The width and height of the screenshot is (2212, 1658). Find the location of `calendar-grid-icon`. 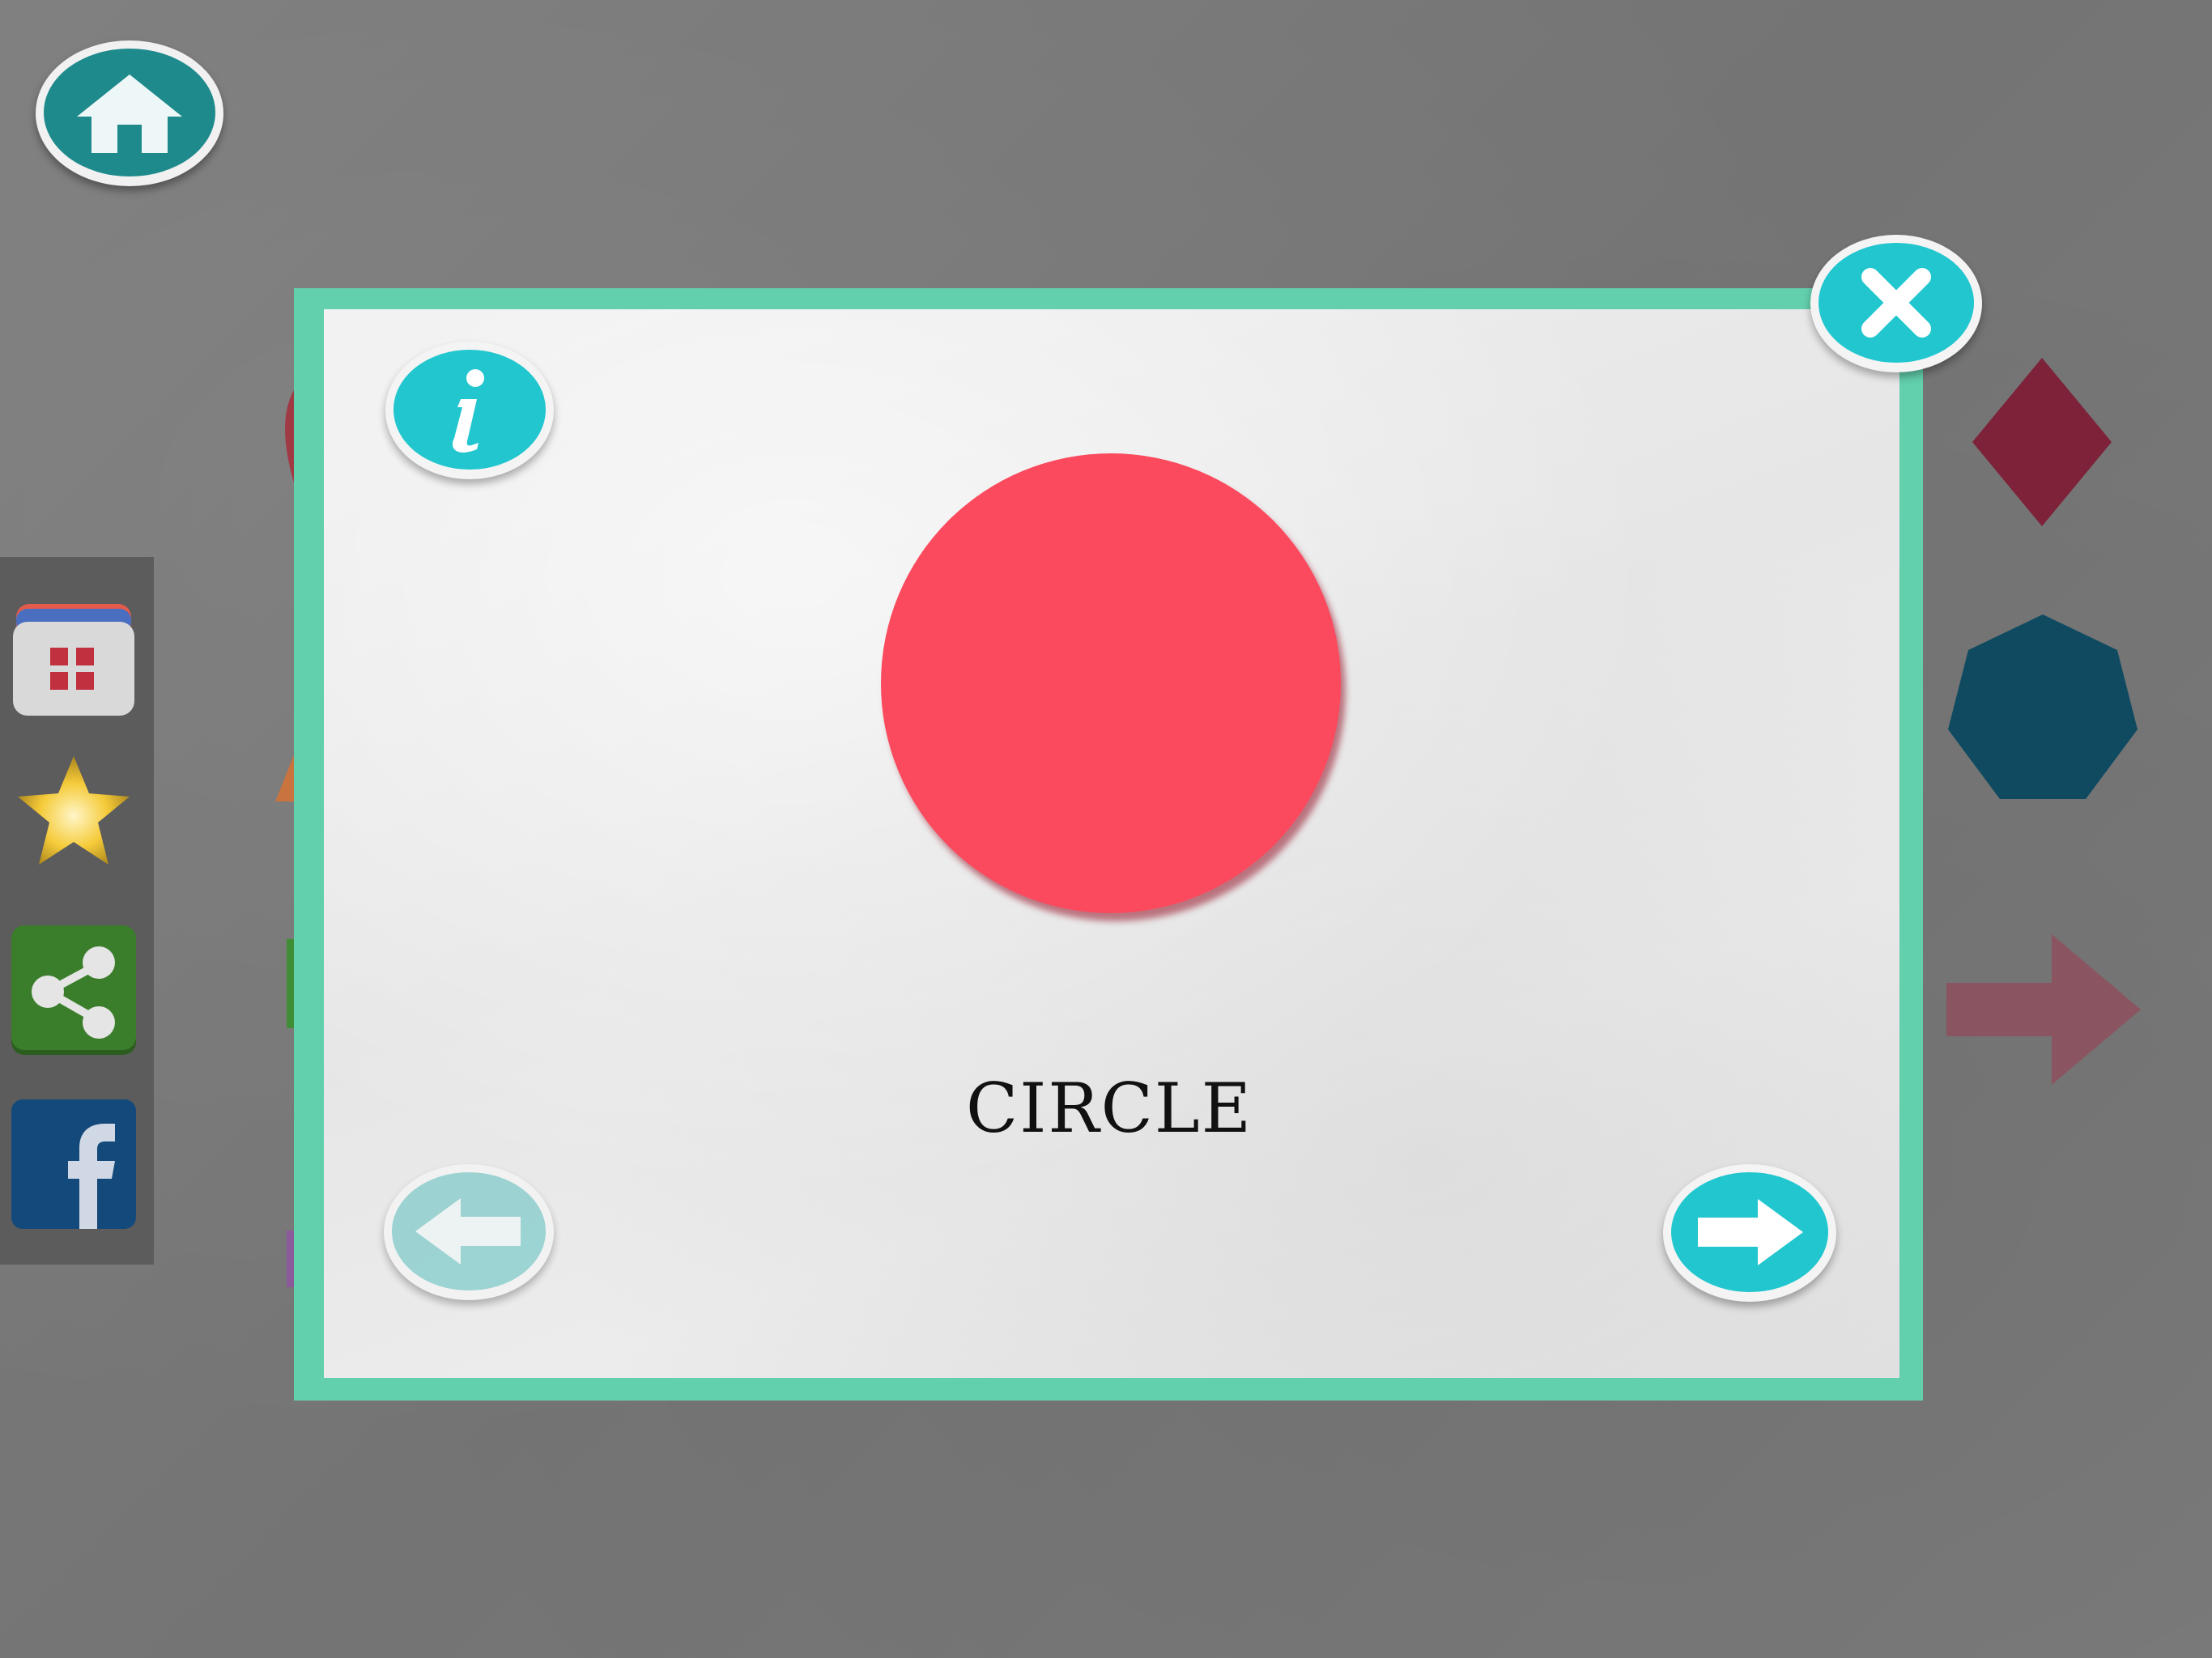

calendar-grid-icon is located at coordinates (74, 657).